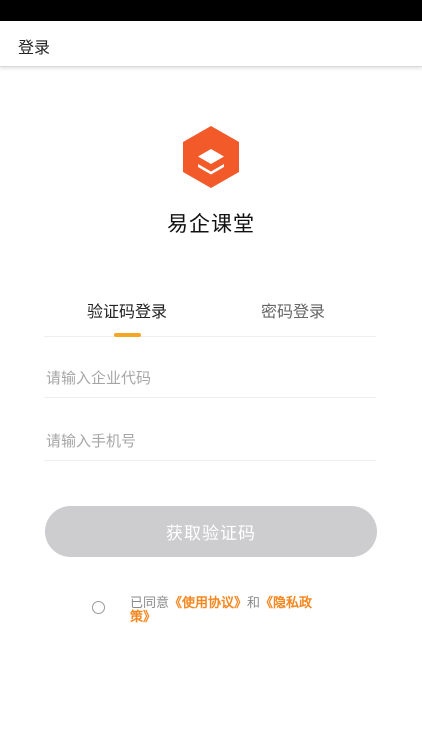  Describe the element at coordinates (34, 47) in the screenshot. I see `page-title: 登录` at that location.